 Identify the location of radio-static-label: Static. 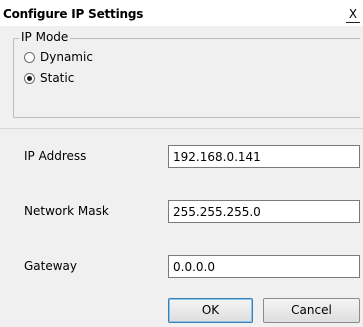
(57, 78).